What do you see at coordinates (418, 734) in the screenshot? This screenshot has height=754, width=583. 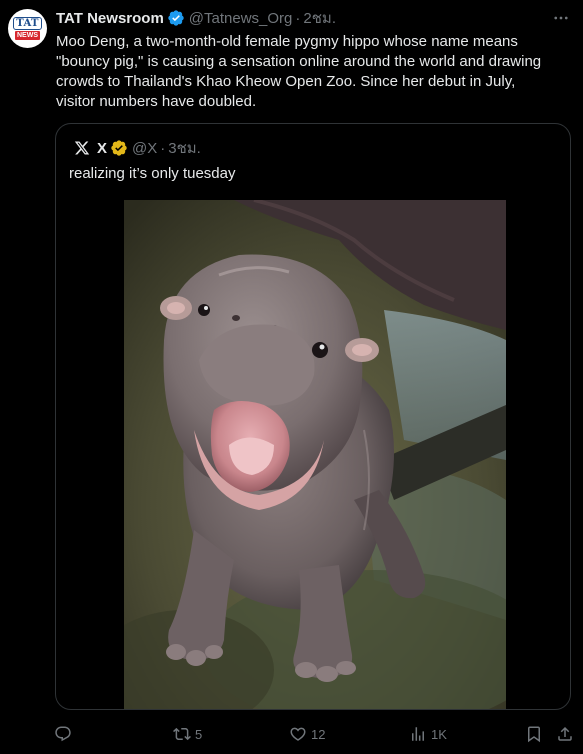 I see `analytics-icon` at bounding box center [418, 734].